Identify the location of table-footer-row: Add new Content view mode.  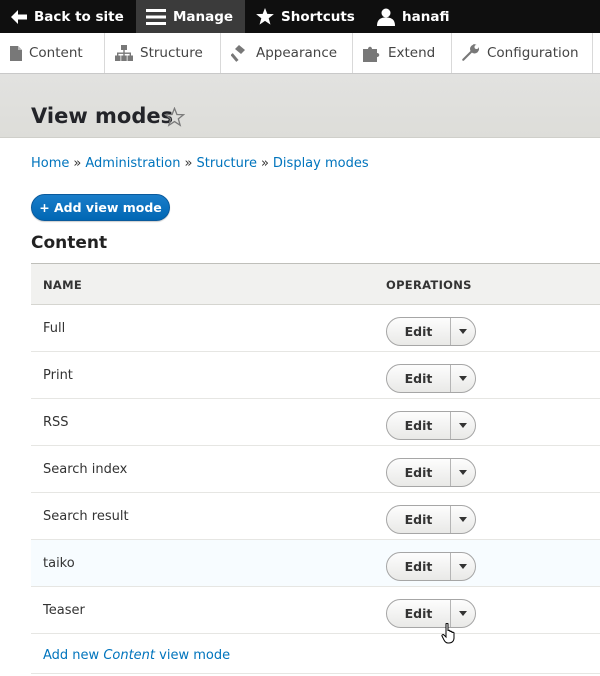
(315, 654).